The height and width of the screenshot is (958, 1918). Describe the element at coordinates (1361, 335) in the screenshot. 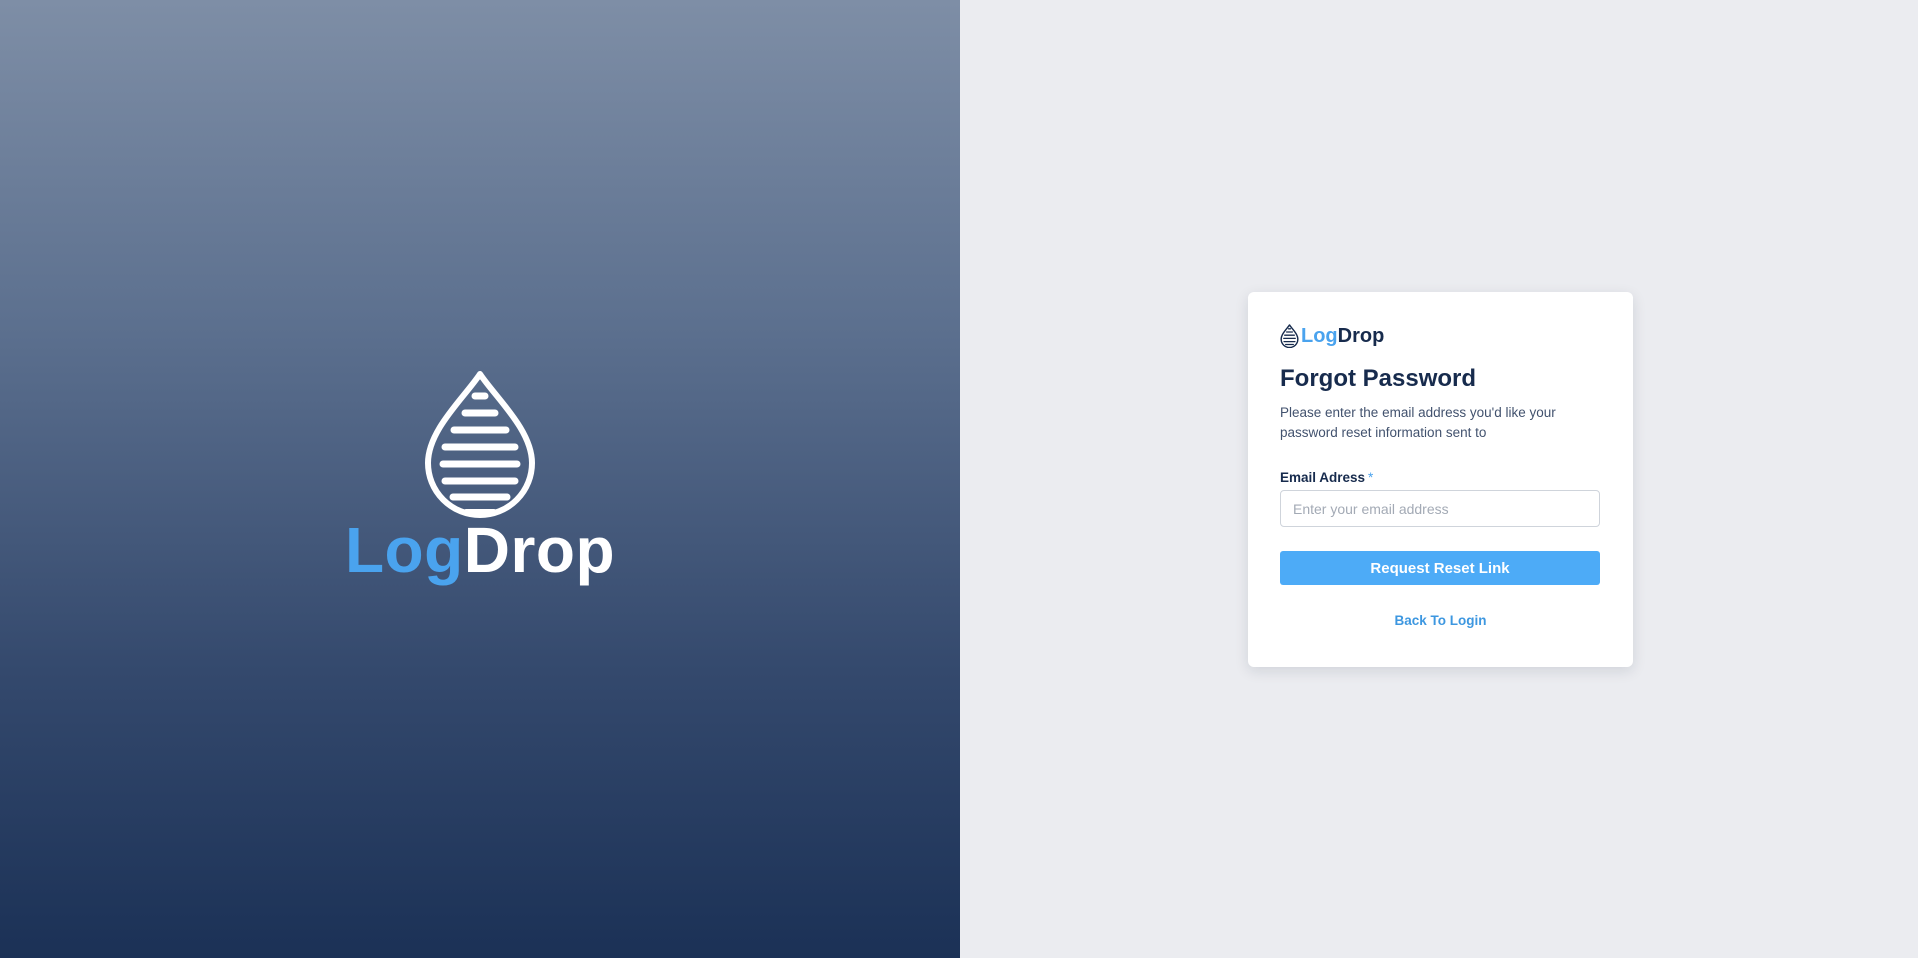

I see `card-wordmark-drop: Drop` at that location.